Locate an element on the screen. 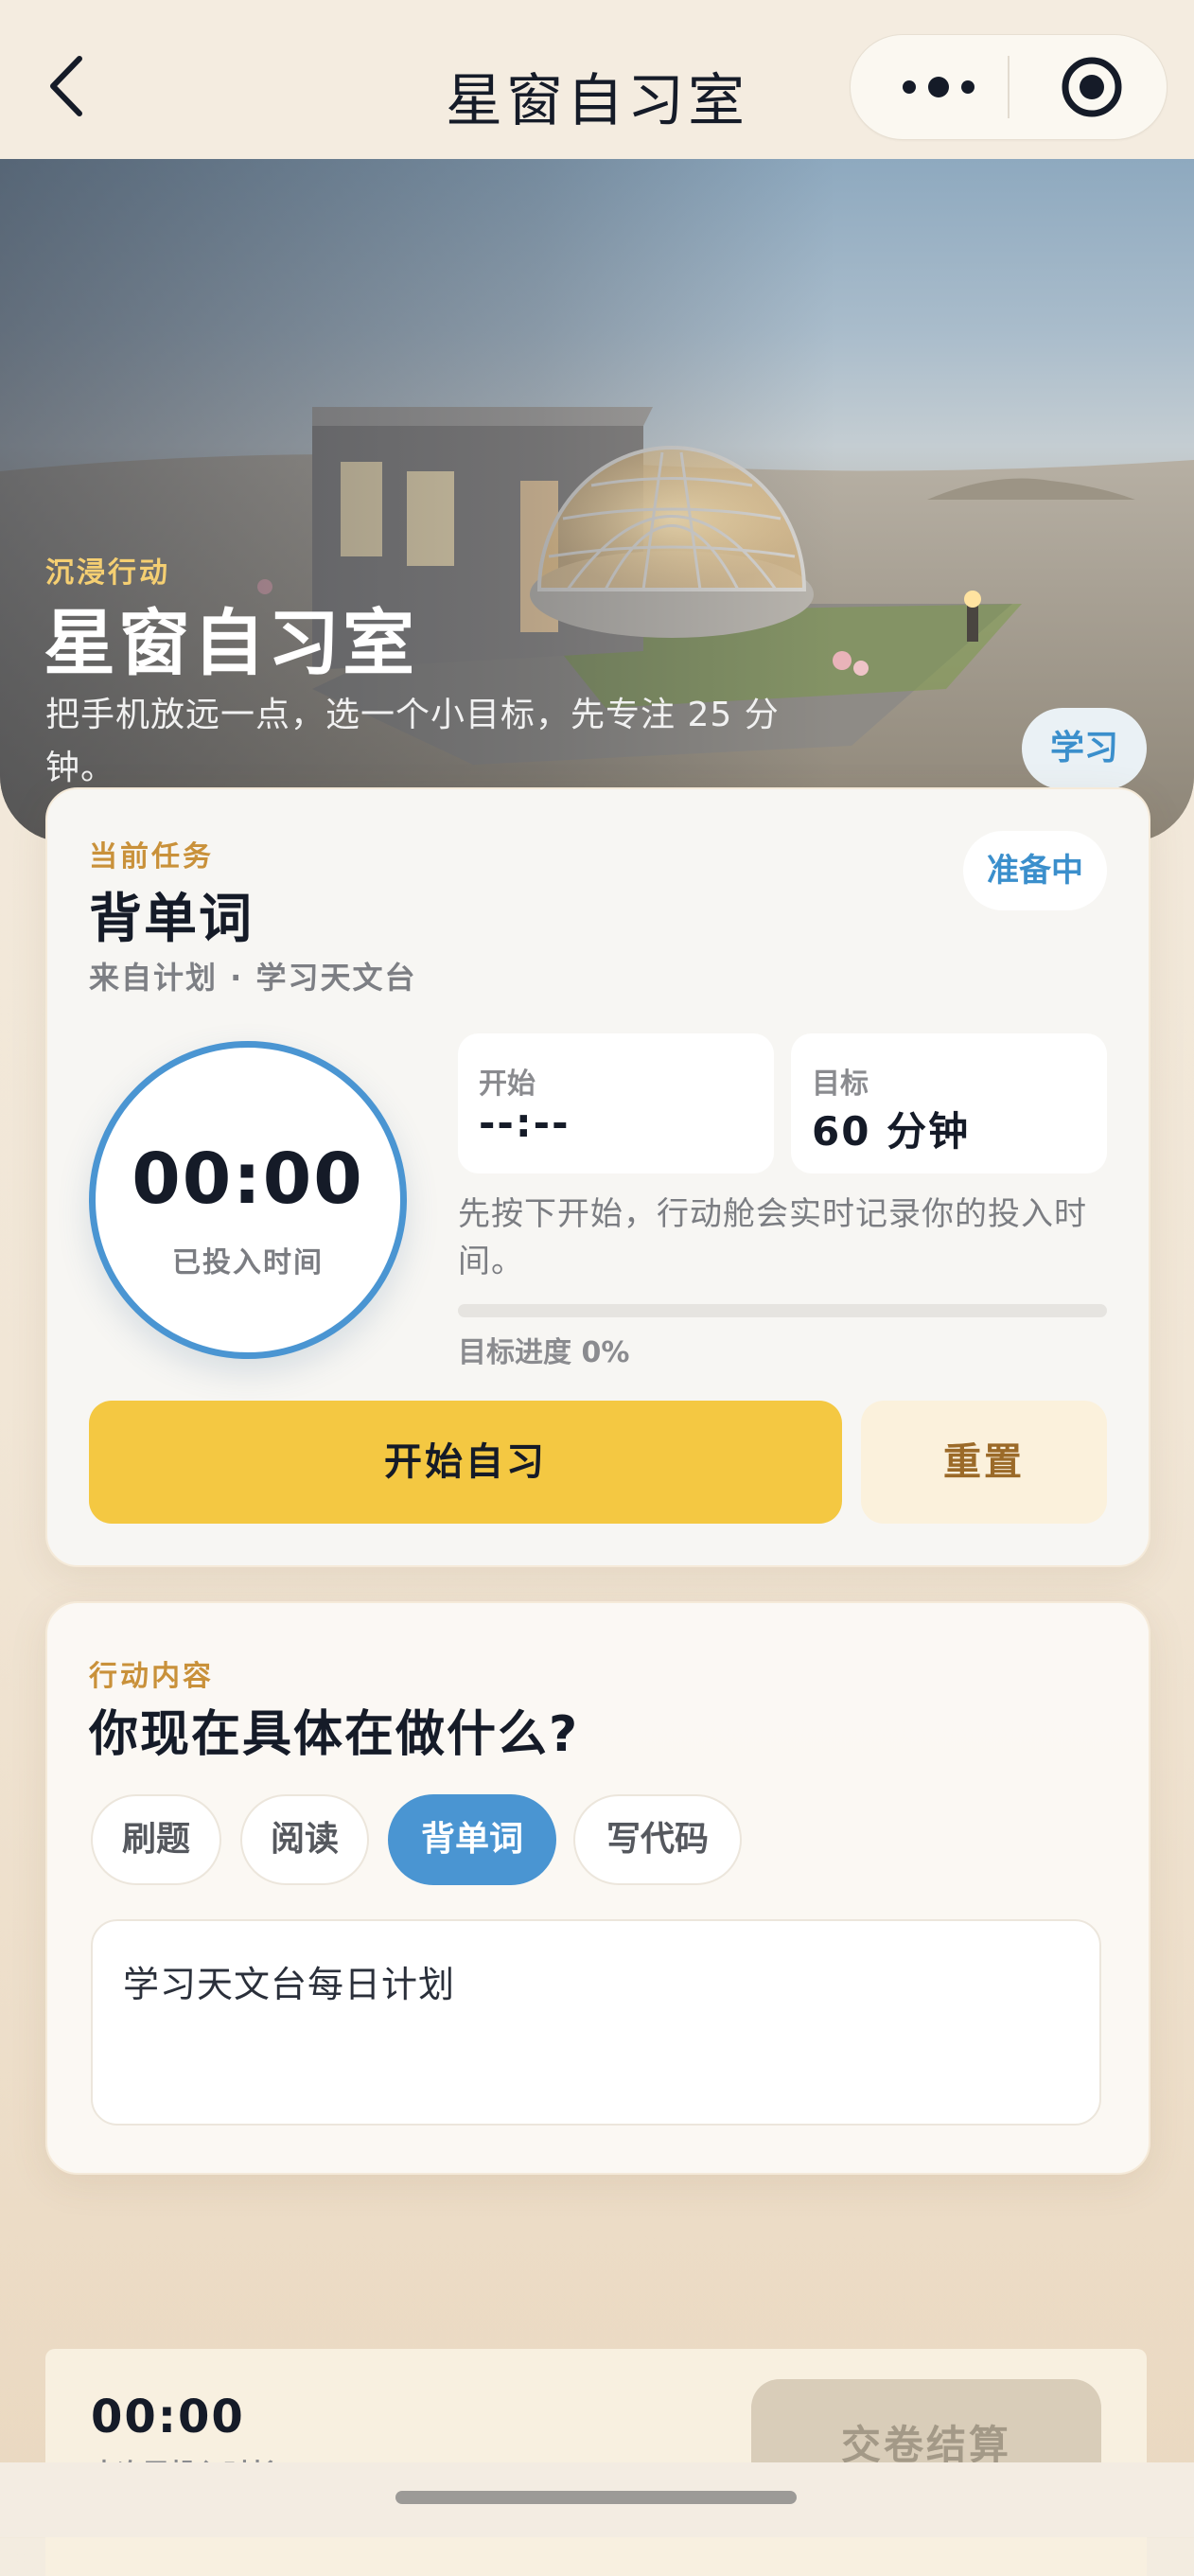  start-time-box: 开始 --:-- is located at coordinates (616, 1103).